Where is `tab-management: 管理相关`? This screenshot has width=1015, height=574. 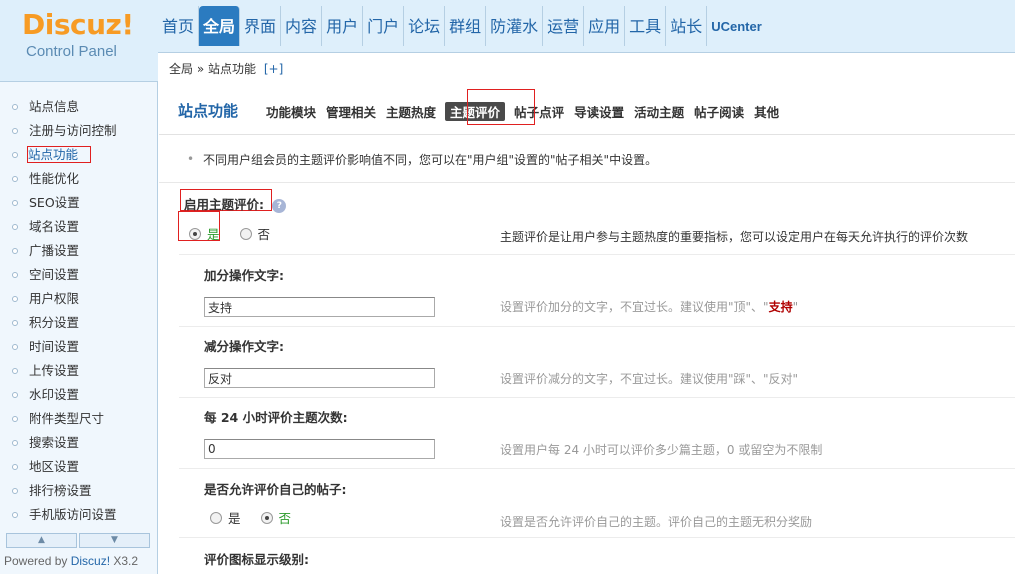 tab-management: 管理相关 is located at coordinates (351, 111).